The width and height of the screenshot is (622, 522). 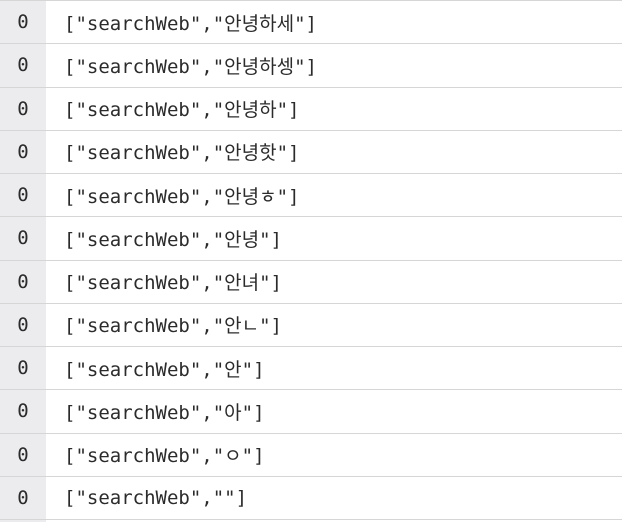 What do you see at coordinates (311, 369) in the screenshot?
I see `table-row: 0 ["searchWeb","안"]` at bounding box center [311, 369].